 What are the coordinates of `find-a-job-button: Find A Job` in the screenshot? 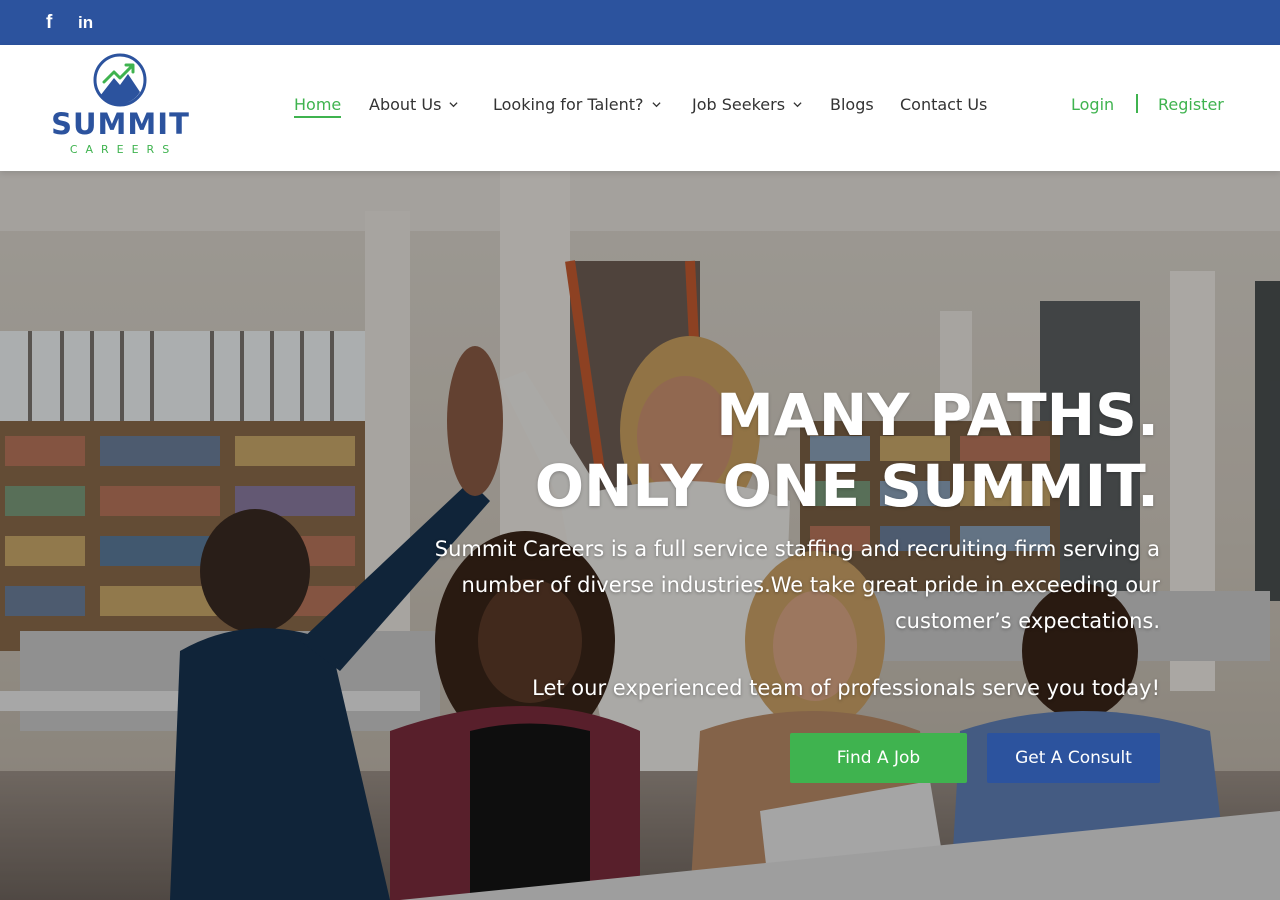 It's located at (878, 758).